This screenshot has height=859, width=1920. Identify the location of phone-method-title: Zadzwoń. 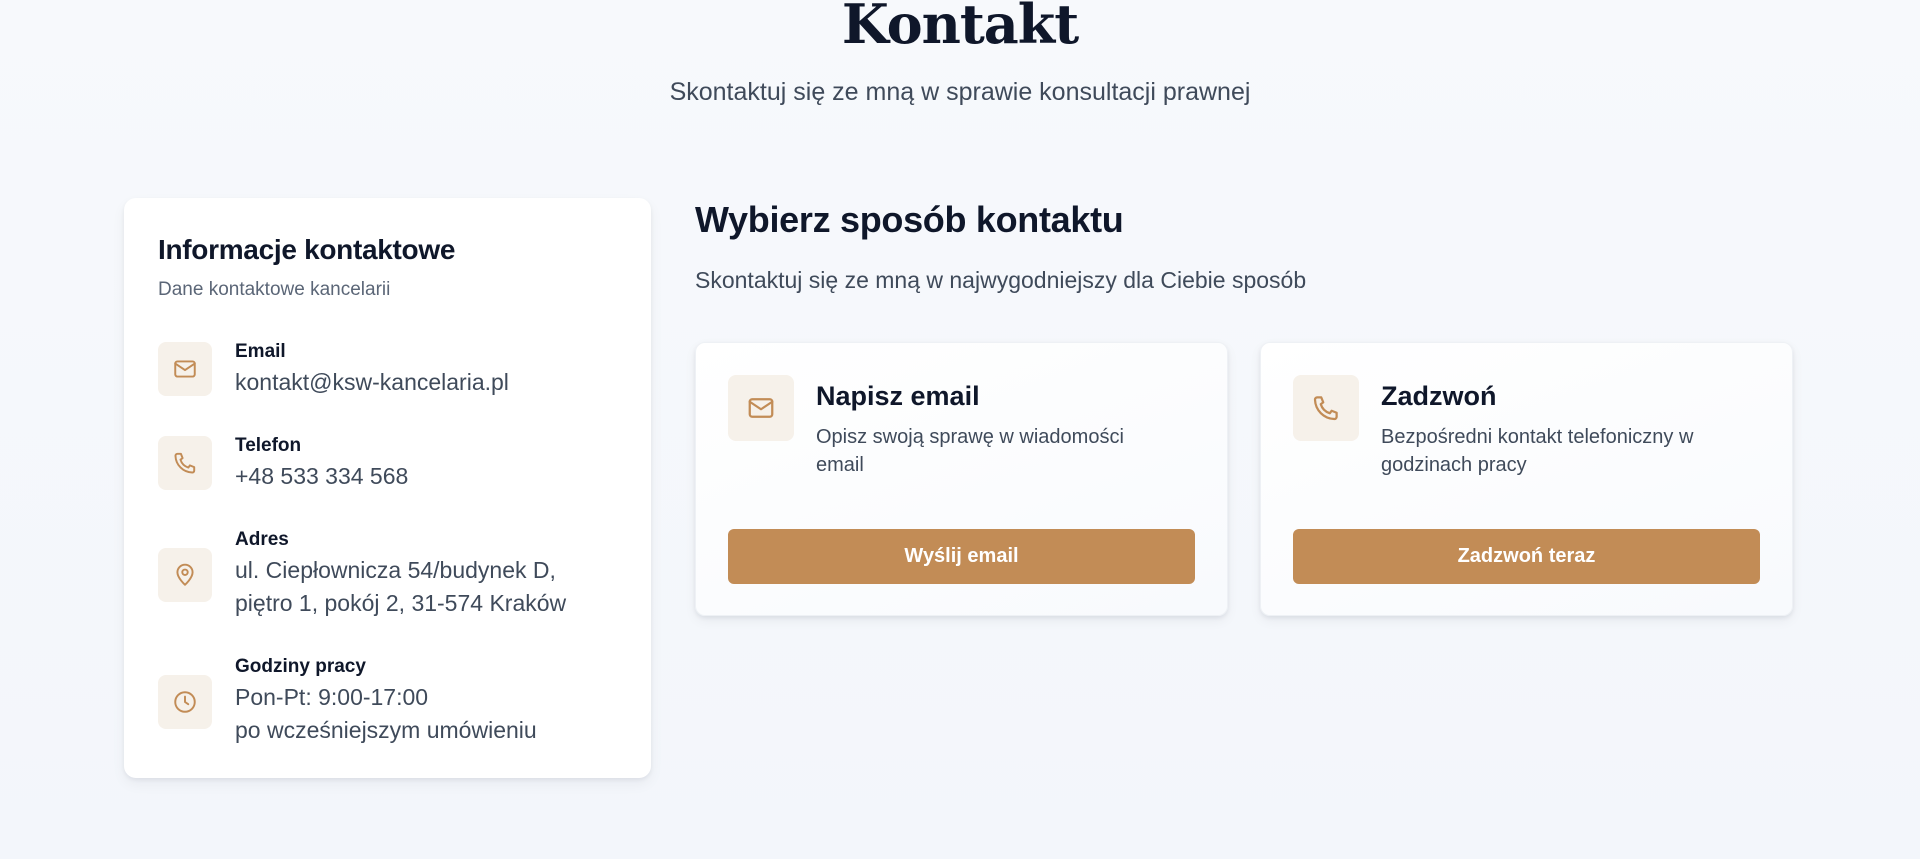
(1439, 396).